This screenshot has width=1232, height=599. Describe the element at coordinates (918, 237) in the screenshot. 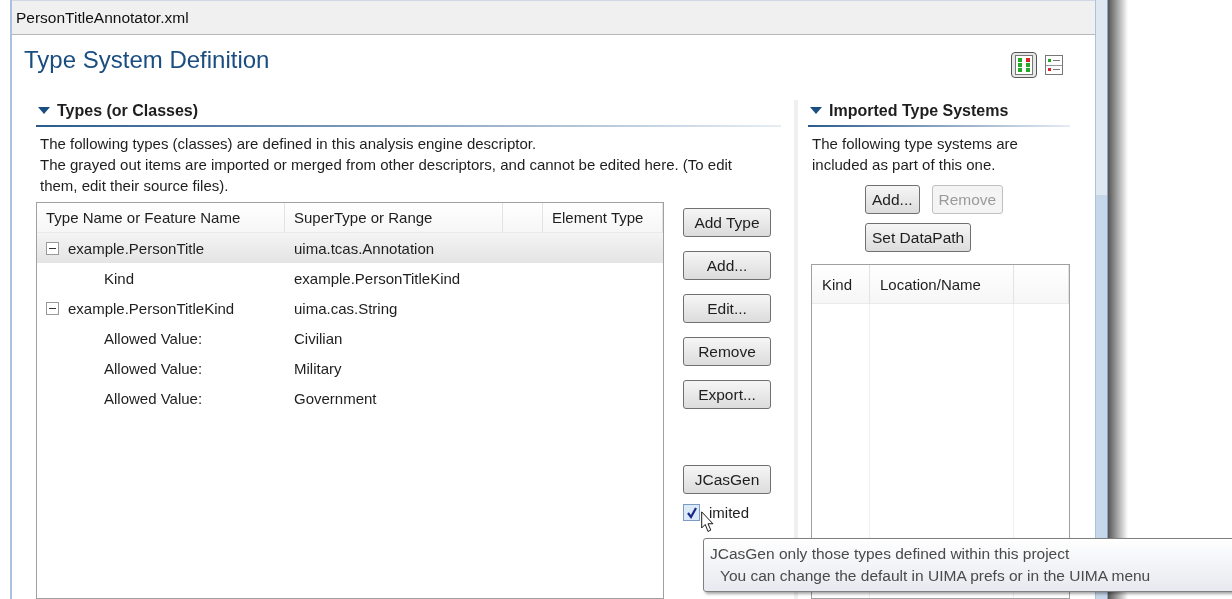

I see `button: Set DataPath` at that location.